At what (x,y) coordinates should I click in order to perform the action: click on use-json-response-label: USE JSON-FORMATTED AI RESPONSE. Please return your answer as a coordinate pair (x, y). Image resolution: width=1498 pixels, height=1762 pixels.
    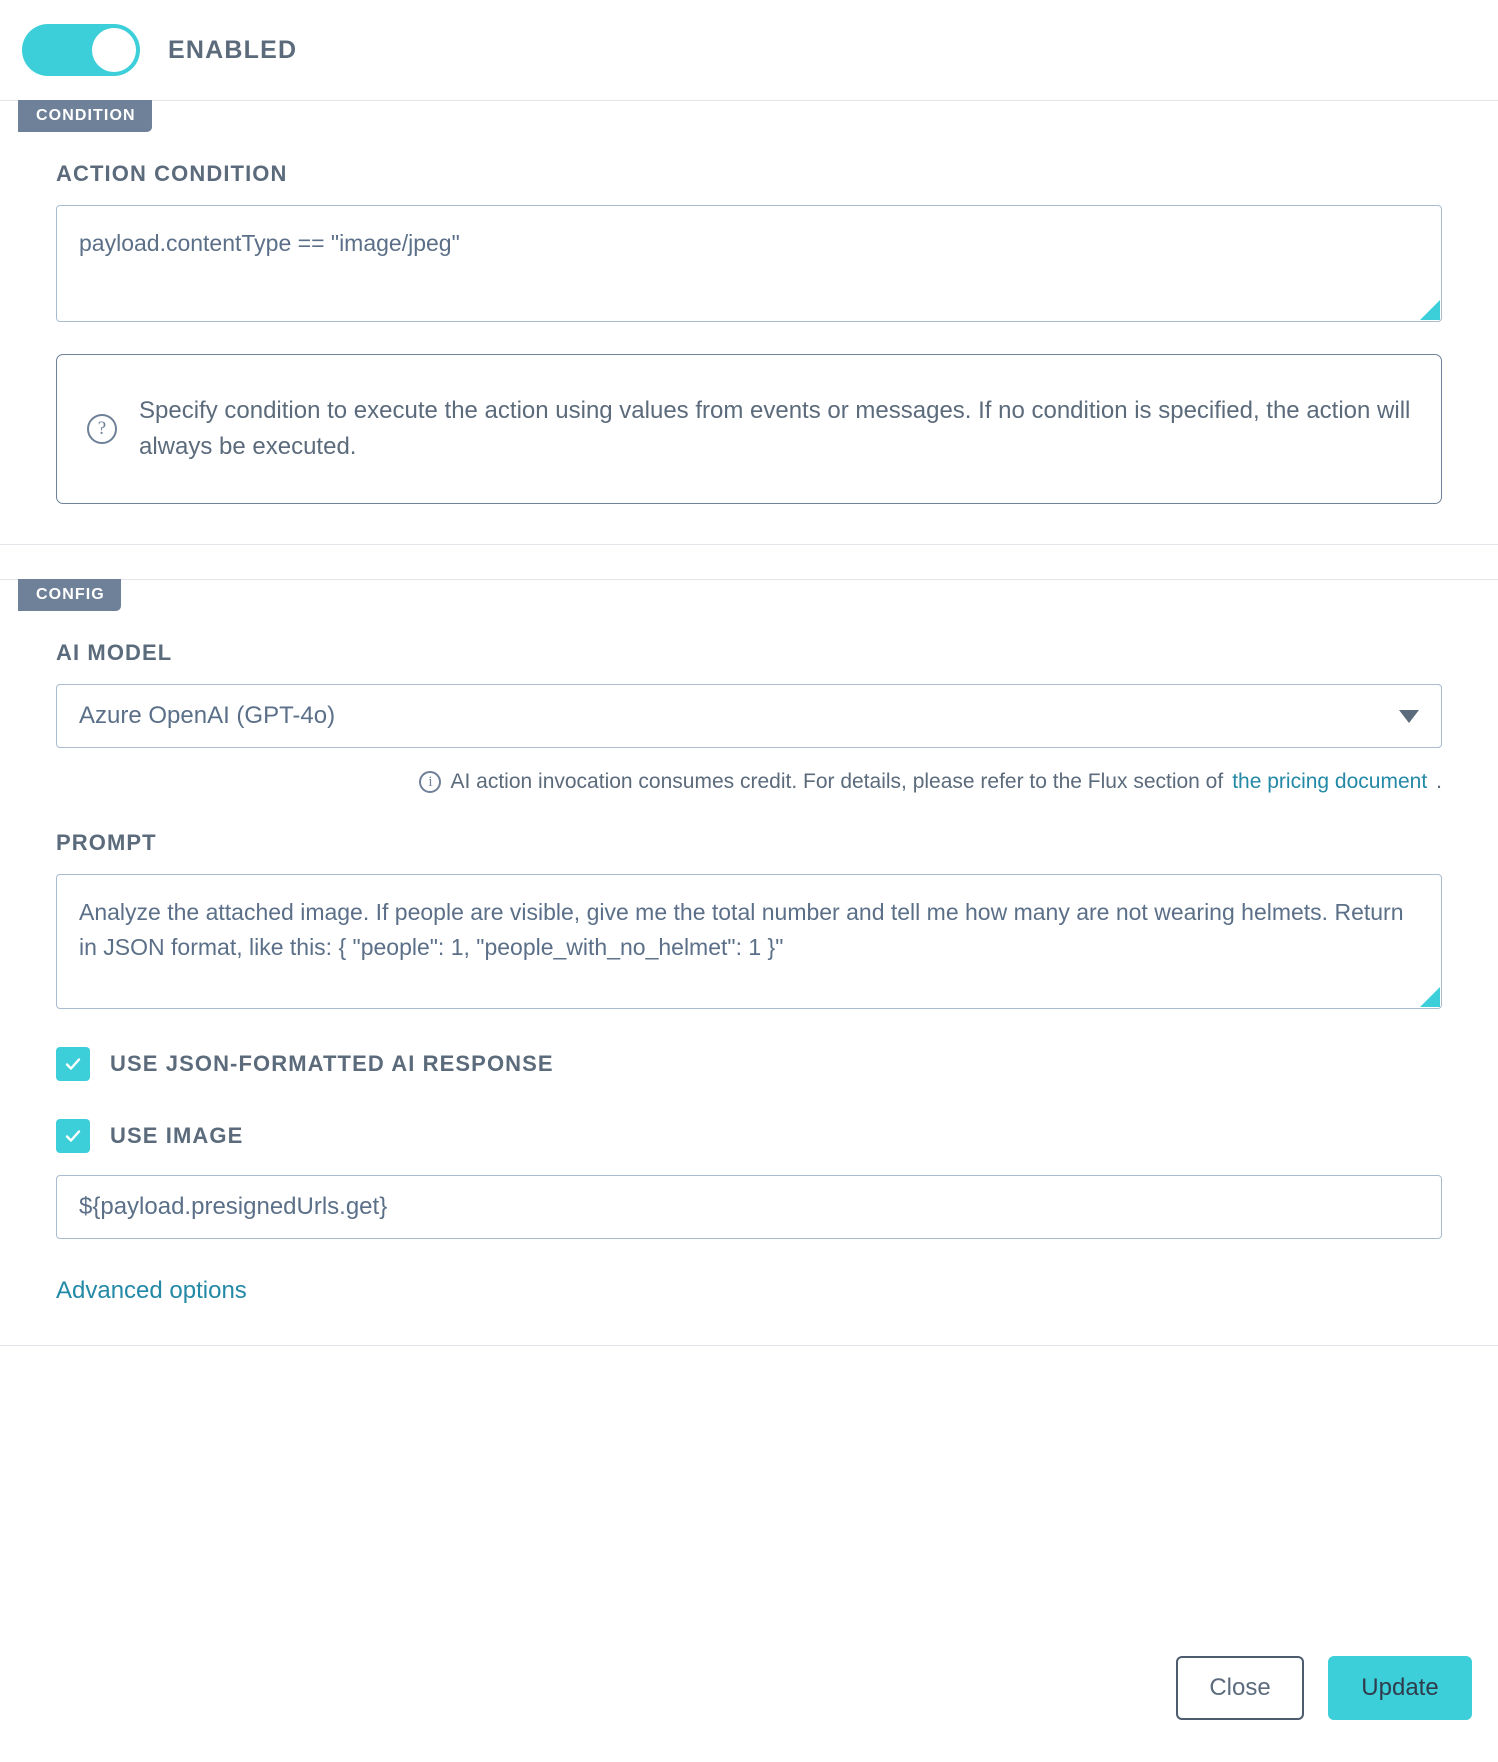
    Looking at the image, I should click on (332, 1063).